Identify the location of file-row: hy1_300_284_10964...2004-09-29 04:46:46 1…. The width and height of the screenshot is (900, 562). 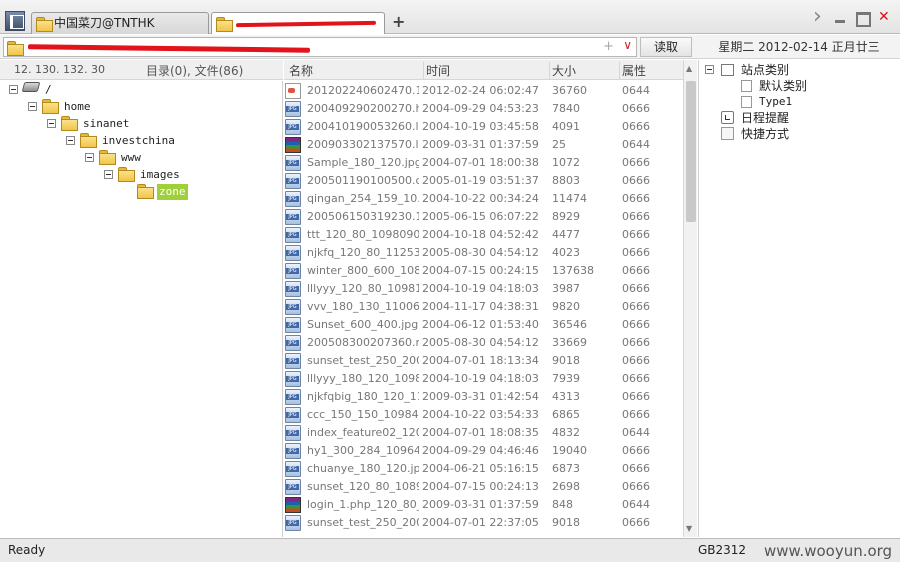
(483, 451).